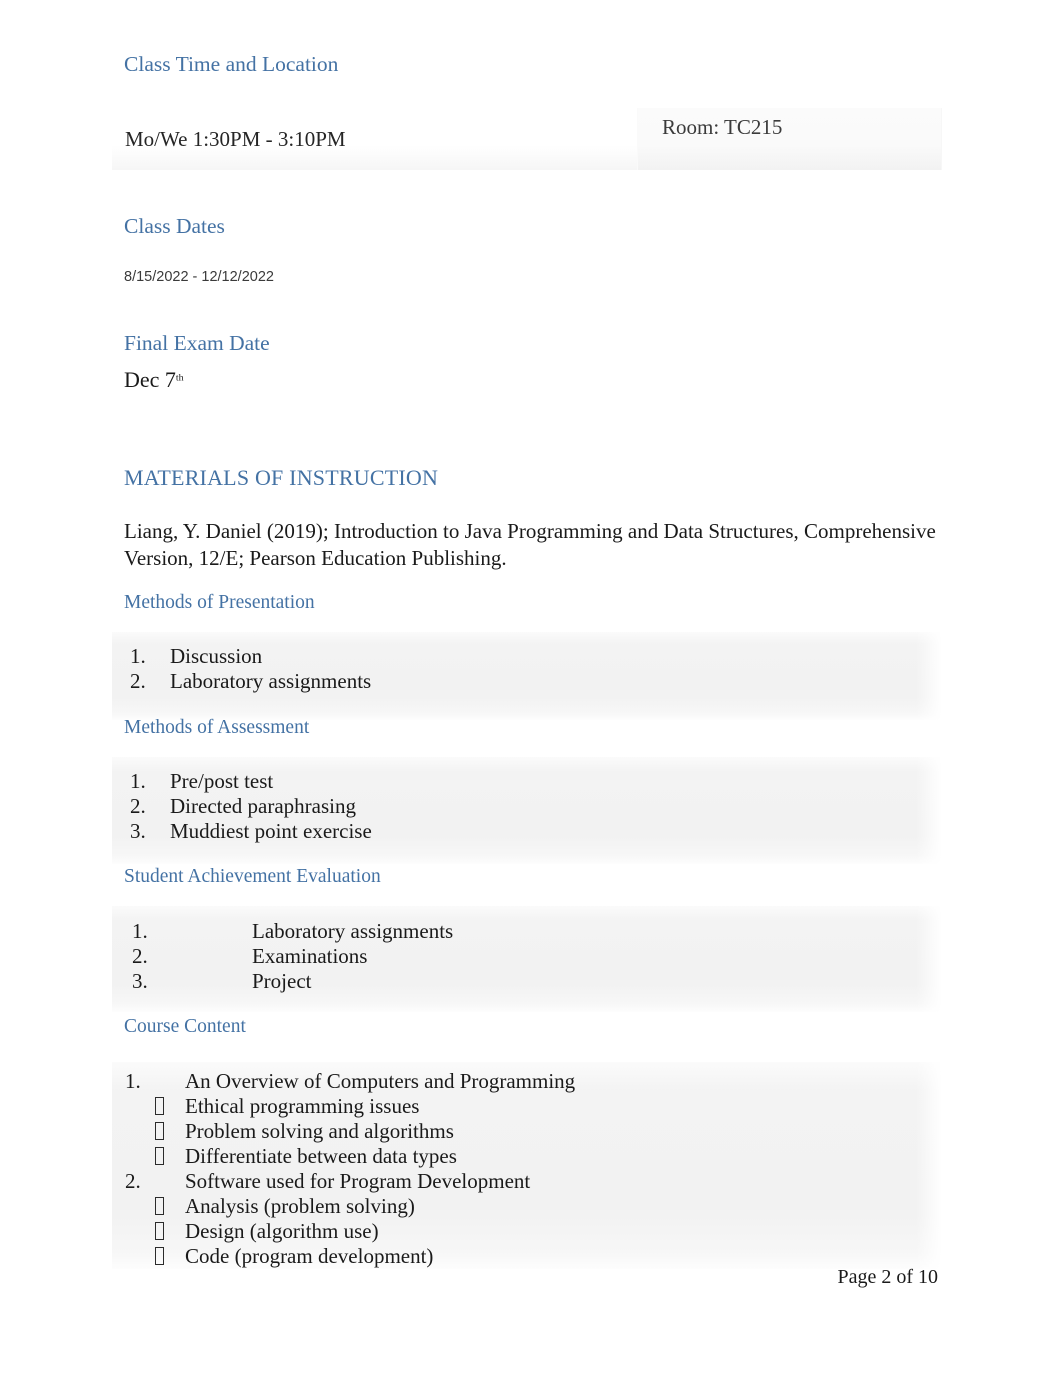  I want to click on course-content-row: Code (program development), so click(350, 1256).